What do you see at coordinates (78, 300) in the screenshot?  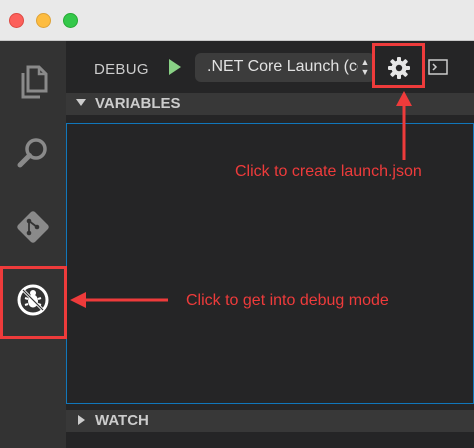 I see `arrowhead-left` at bounding box center [78, 300].